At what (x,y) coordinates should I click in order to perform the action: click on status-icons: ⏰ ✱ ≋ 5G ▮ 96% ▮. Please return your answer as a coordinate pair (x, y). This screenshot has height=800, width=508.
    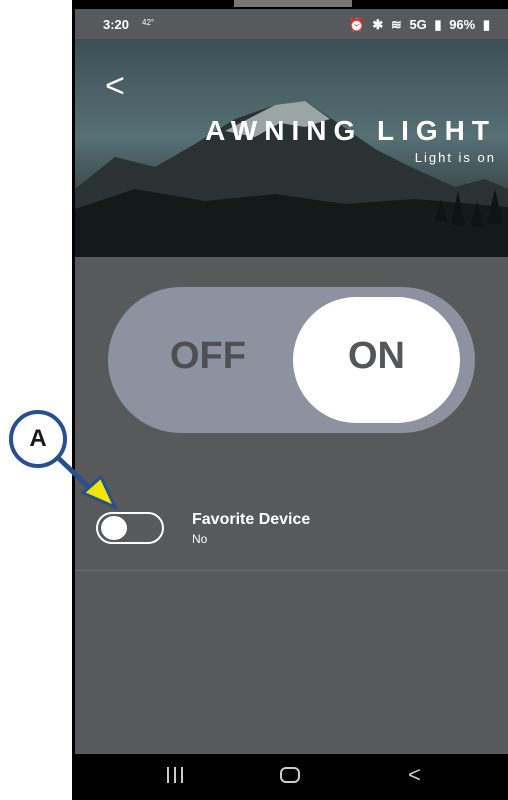
    Looking at the image, I should click on (417, 25).